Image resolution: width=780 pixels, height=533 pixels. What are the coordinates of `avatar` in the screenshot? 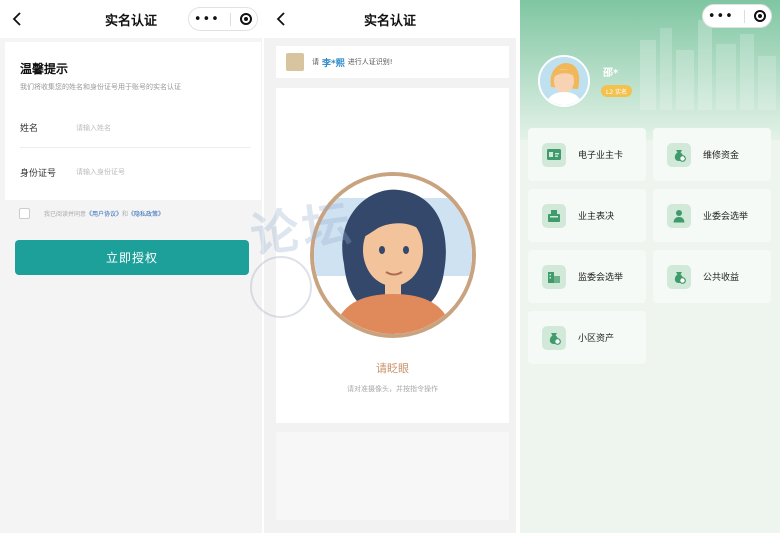 It's located at (564, 81).